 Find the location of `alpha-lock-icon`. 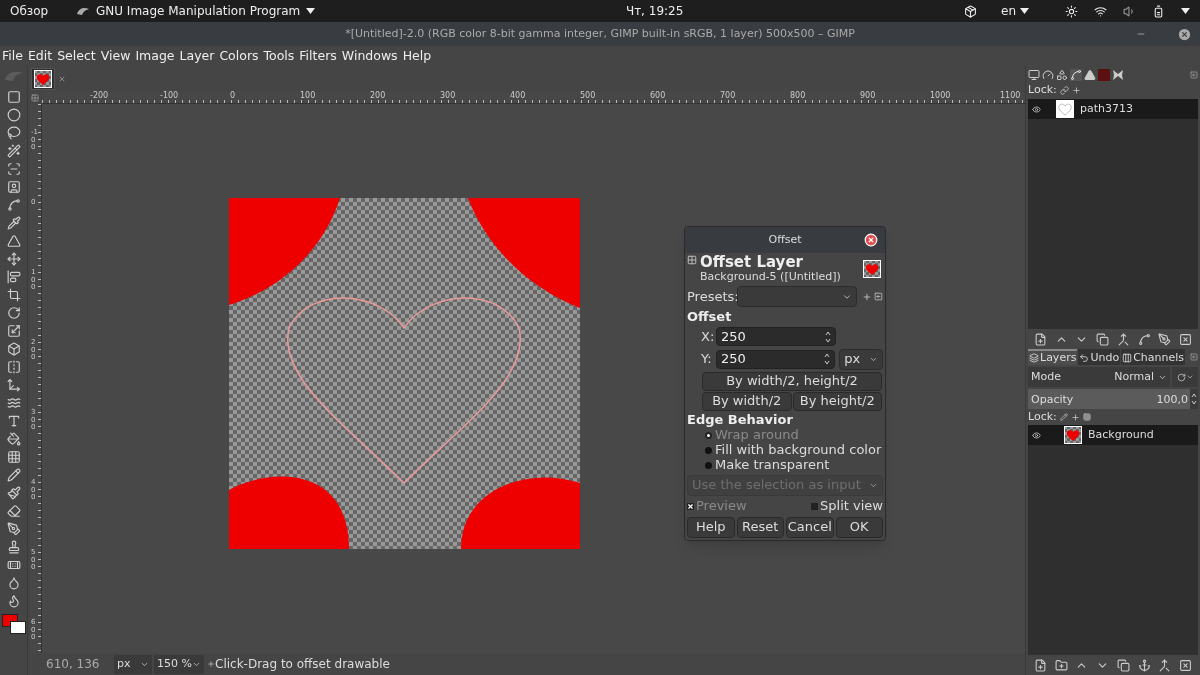

alpha-lock-icon is located at coordinates (1086, 417).